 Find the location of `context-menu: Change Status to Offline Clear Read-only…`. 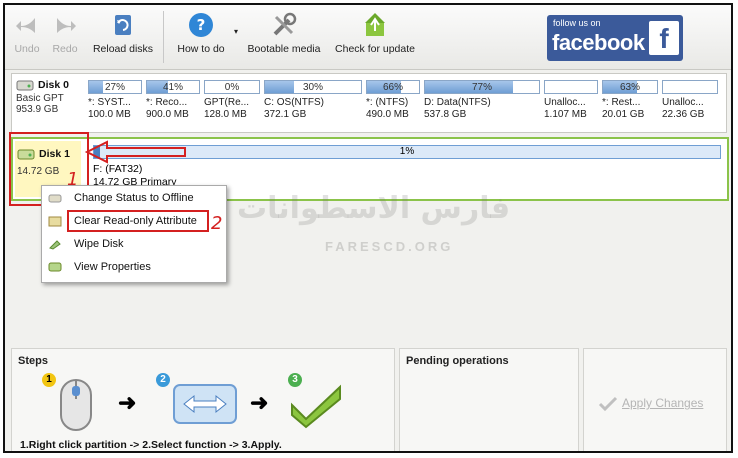

context-menu: Change Status to Offline Clear Read-only… is located at coordinates (134, 234).